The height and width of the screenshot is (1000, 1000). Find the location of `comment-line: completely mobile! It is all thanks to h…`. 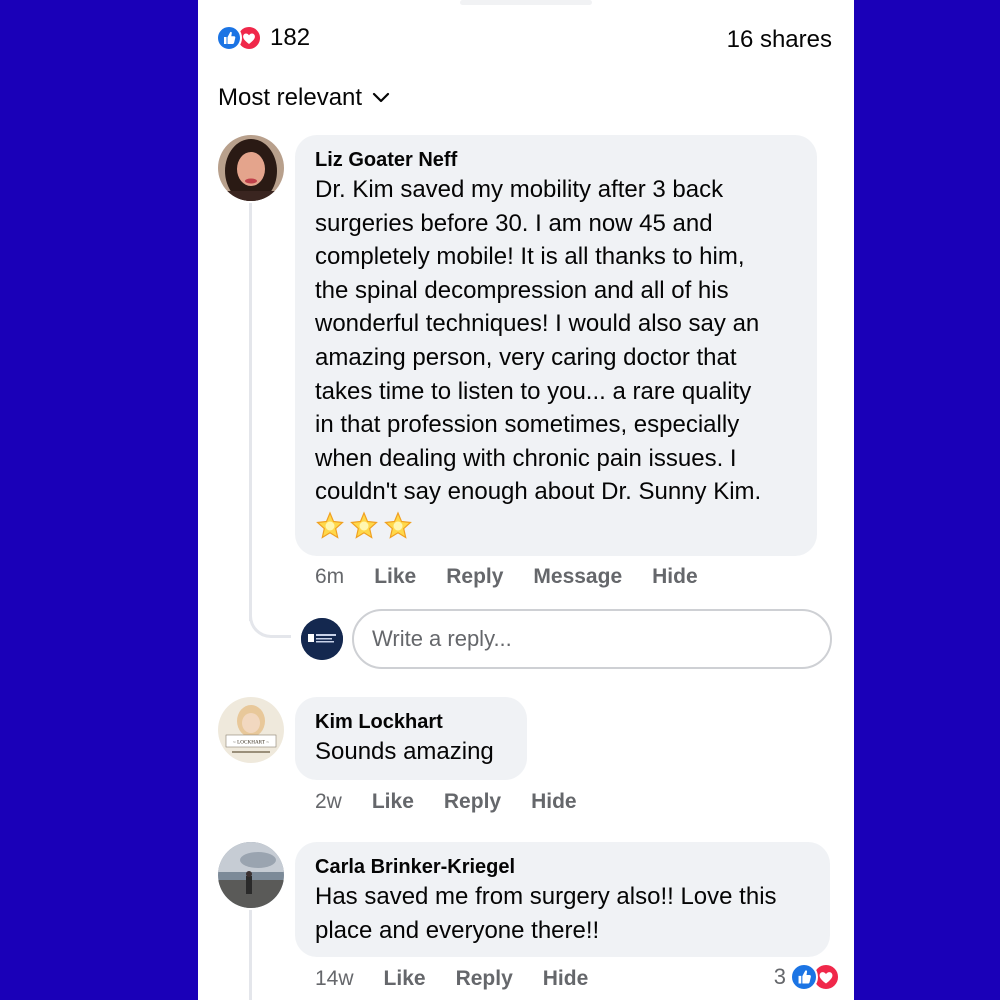

comment-line: completely mobile! It is all thanks to h… is located at coordinates (530, 257).